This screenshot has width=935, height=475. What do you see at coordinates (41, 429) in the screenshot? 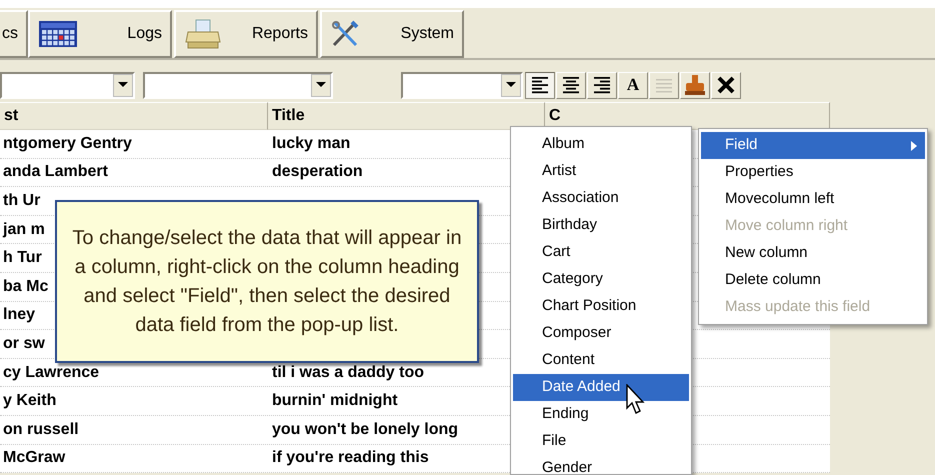
I see `table-cell: on russell` at bounding box center [41, 429].